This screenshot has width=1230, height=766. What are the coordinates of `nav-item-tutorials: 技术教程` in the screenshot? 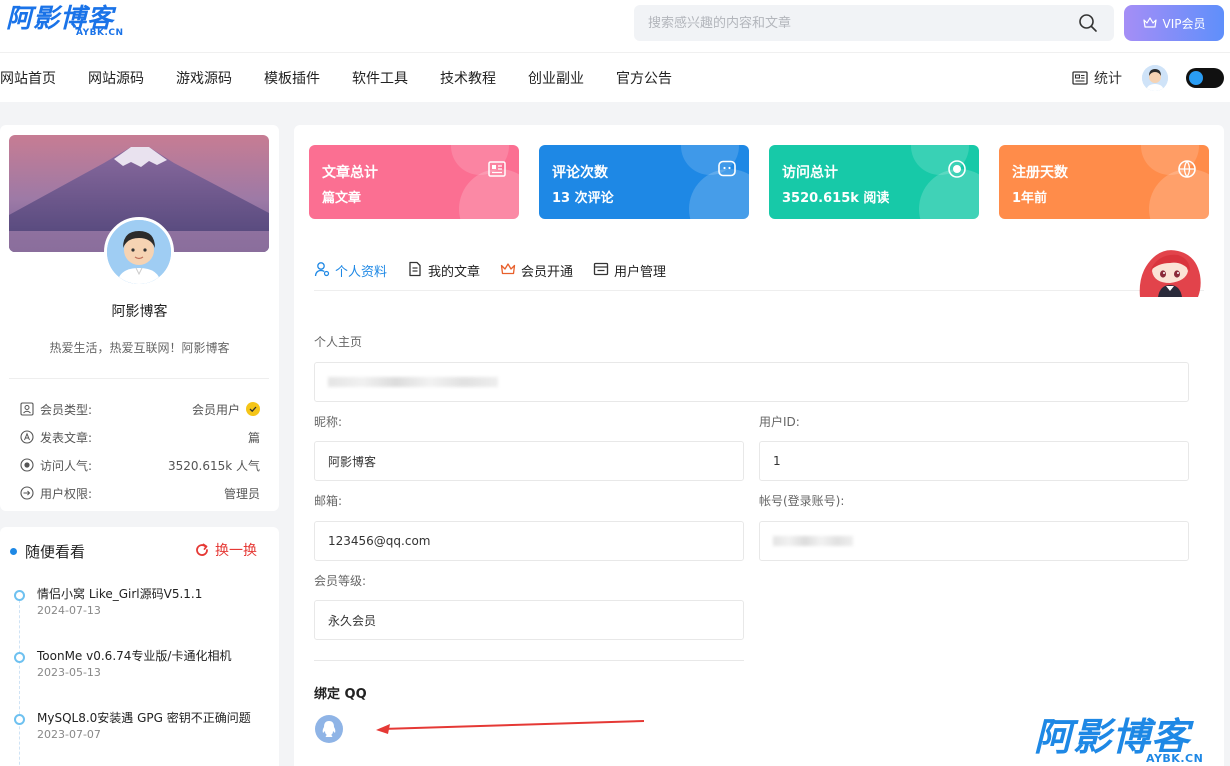 It's located at (468, 78).